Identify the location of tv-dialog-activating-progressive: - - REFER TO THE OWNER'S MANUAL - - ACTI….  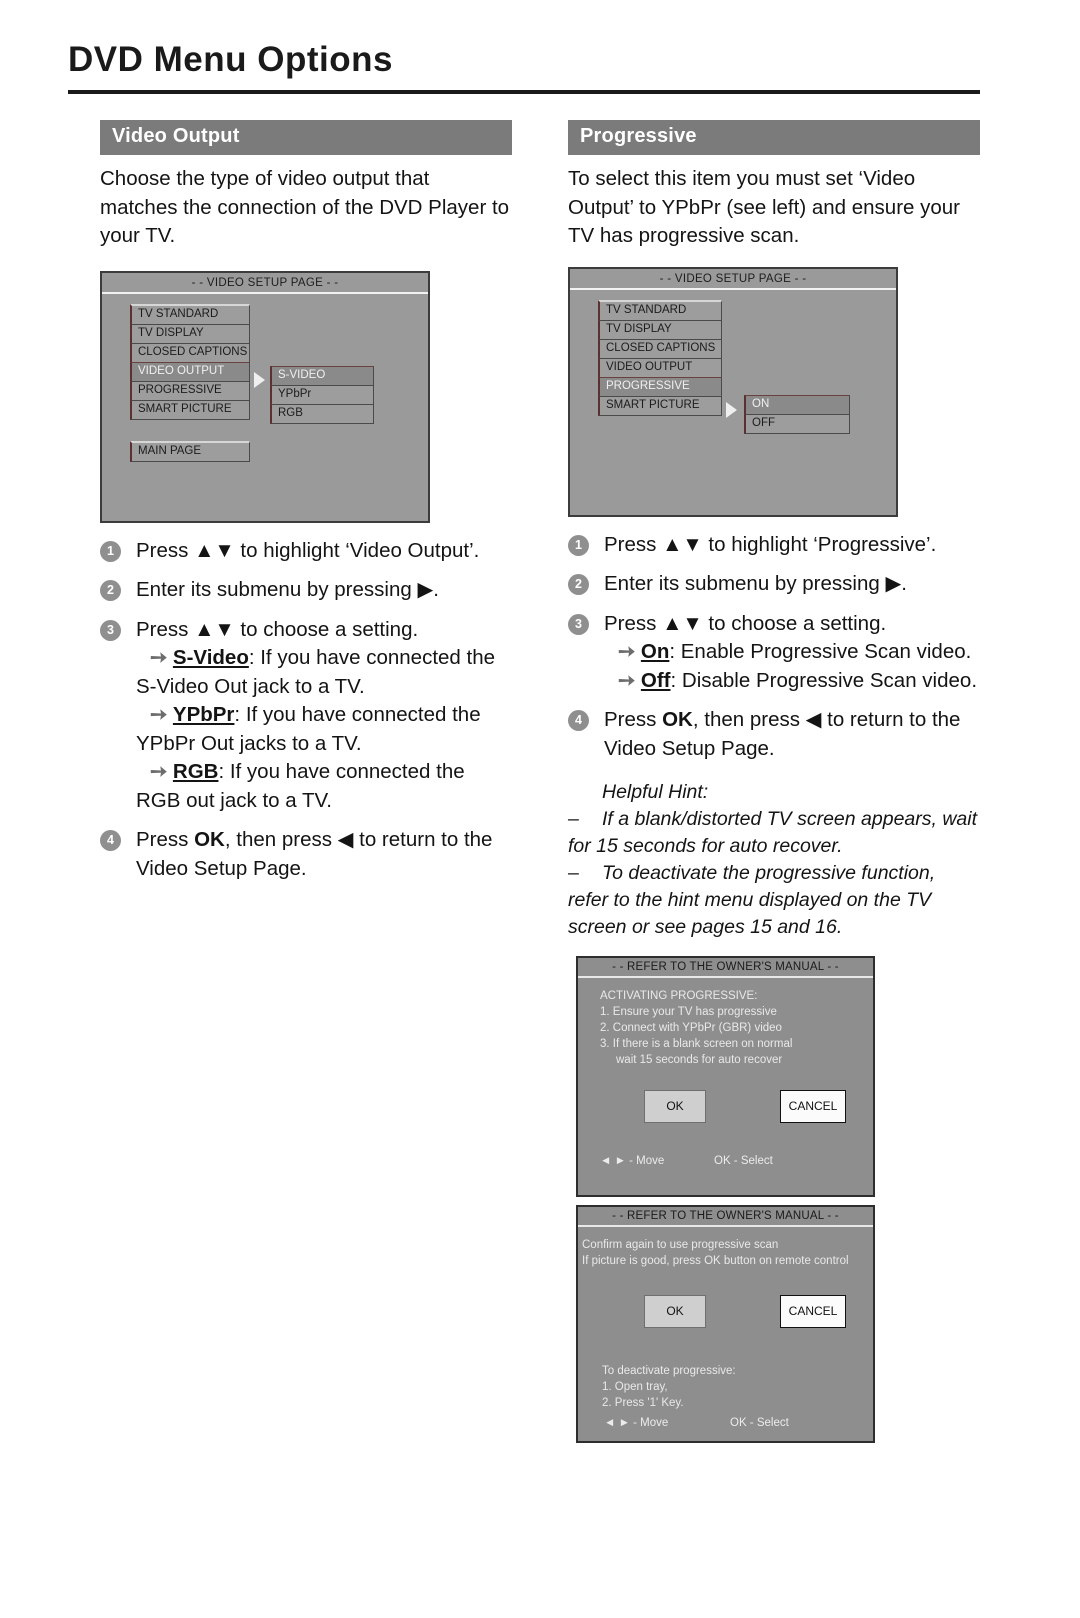
(725, 1076).